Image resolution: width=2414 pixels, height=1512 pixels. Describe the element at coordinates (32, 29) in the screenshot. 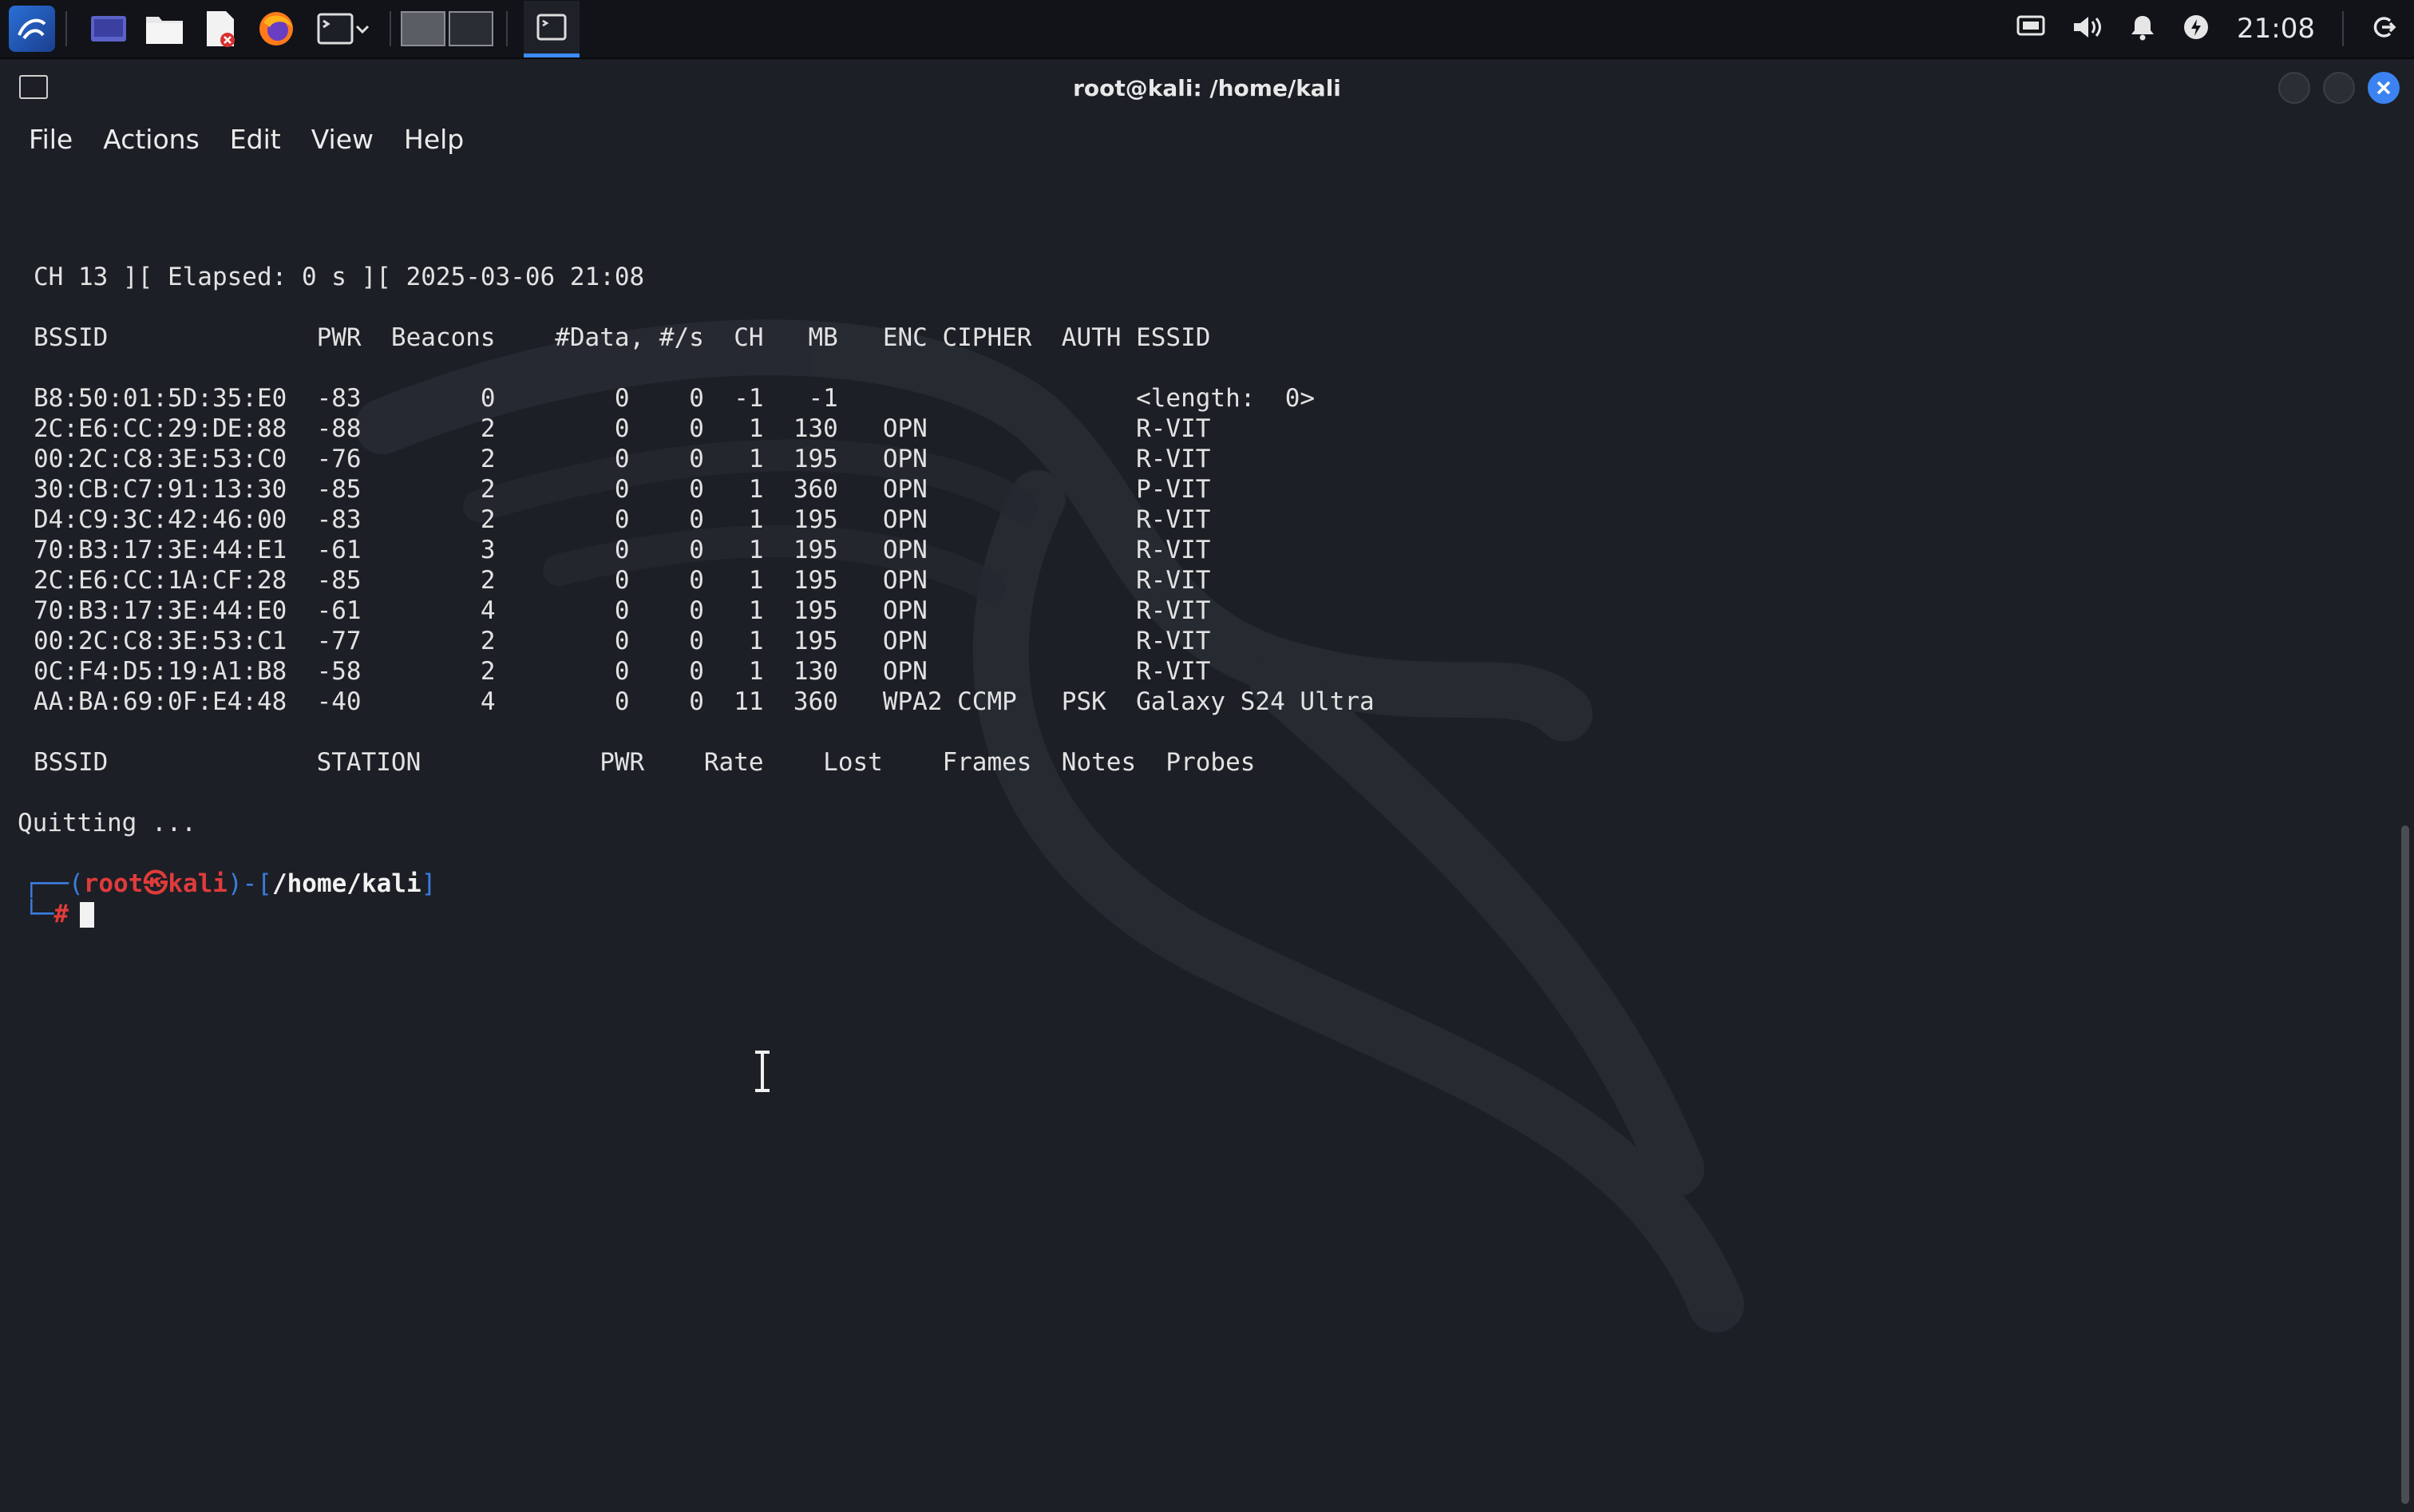

I see `kali-menu-icon` at that location.